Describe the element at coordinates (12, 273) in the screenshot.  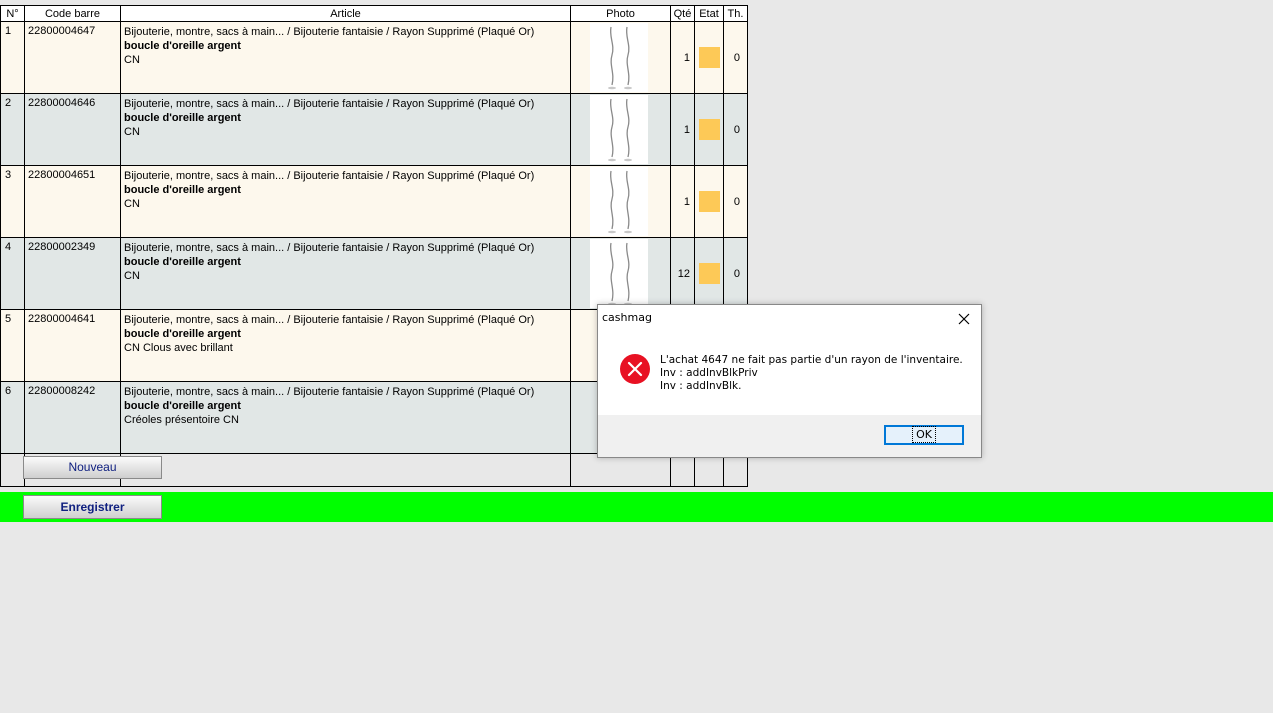
I see `row-number: 4` at that location.